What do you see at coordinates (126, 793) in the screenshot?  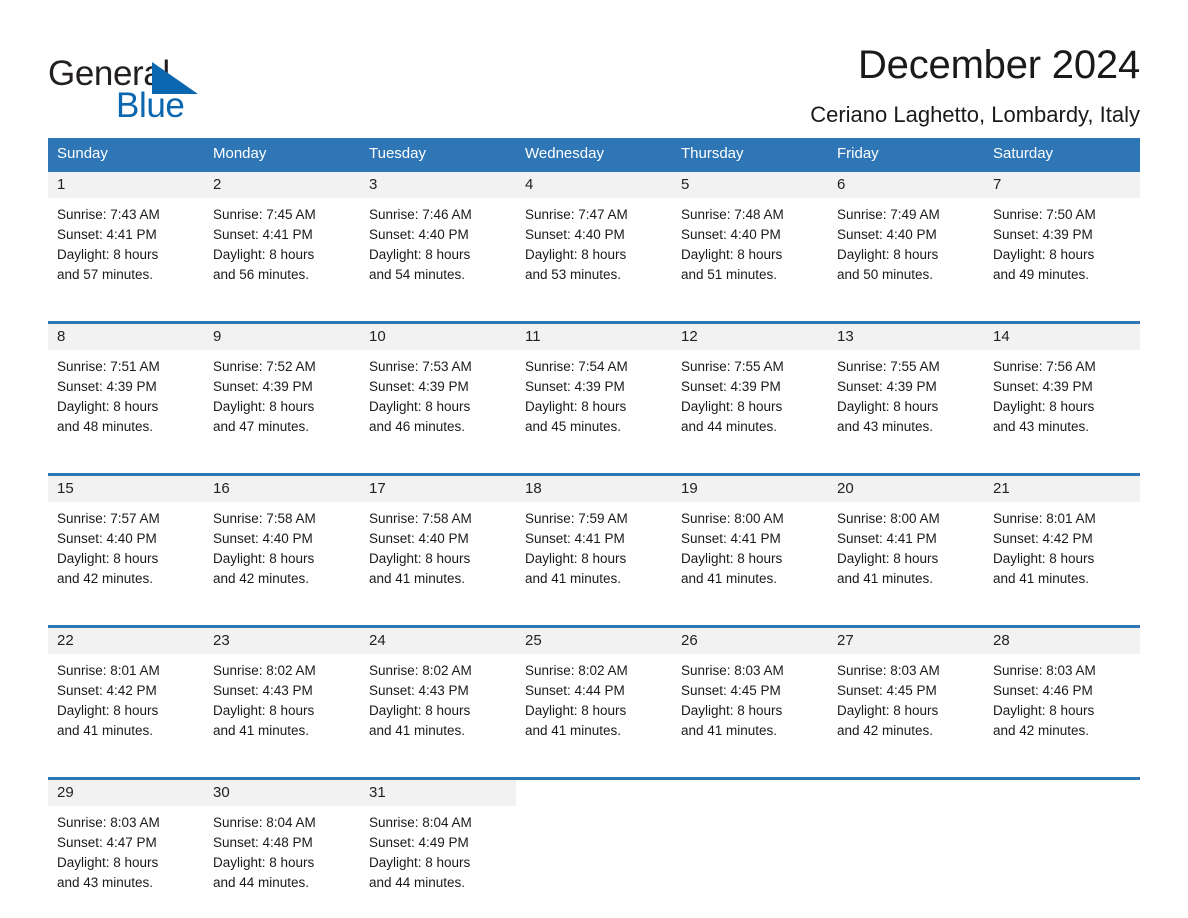 I see `day-number: 29` at bounding box center [126, 793].